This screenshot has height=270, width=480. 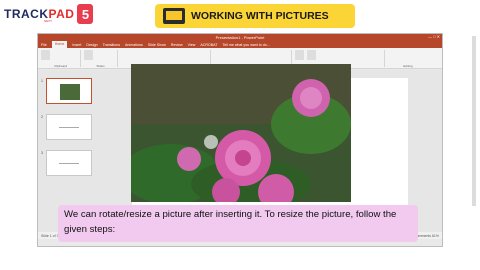 I want to click on slide-thumbnail-2: 2, so click(x=66, y=127).